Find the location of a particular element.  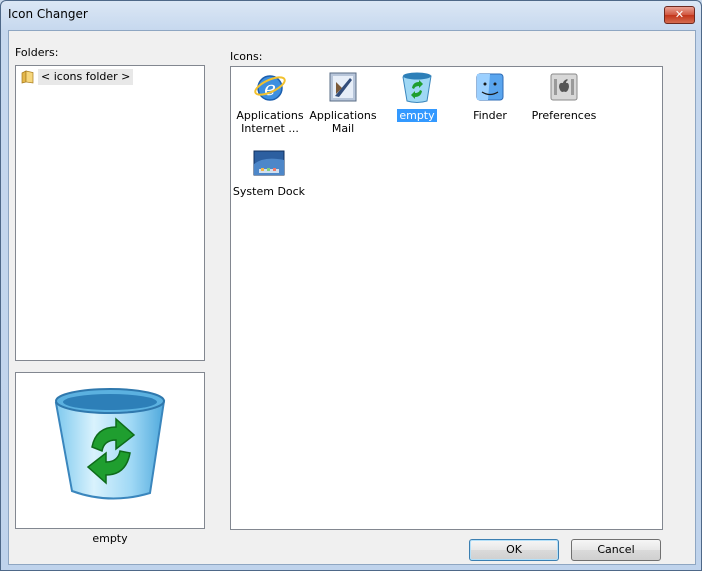

close-button: ✕ is located at coordinates (679, 15).